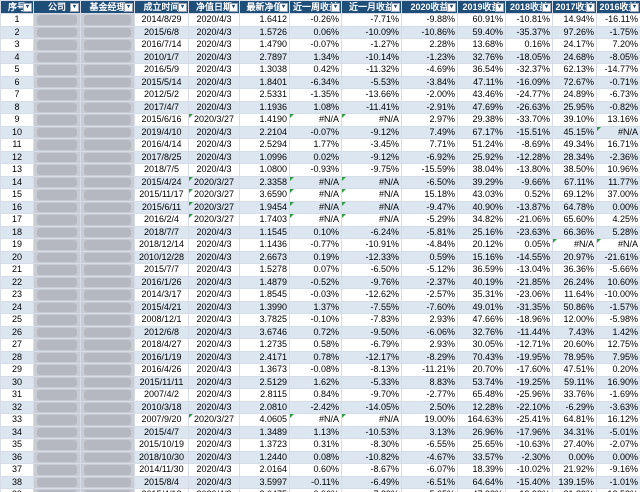  What do you see at coordinates (371, 382) in the screenshot?
I see `value-cell: -5.33%` at bounding box center [371, 382].